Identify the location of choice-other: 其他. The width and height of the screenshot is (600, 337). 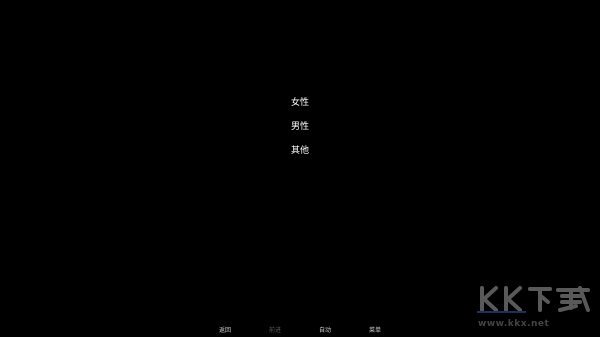
(300, 151).